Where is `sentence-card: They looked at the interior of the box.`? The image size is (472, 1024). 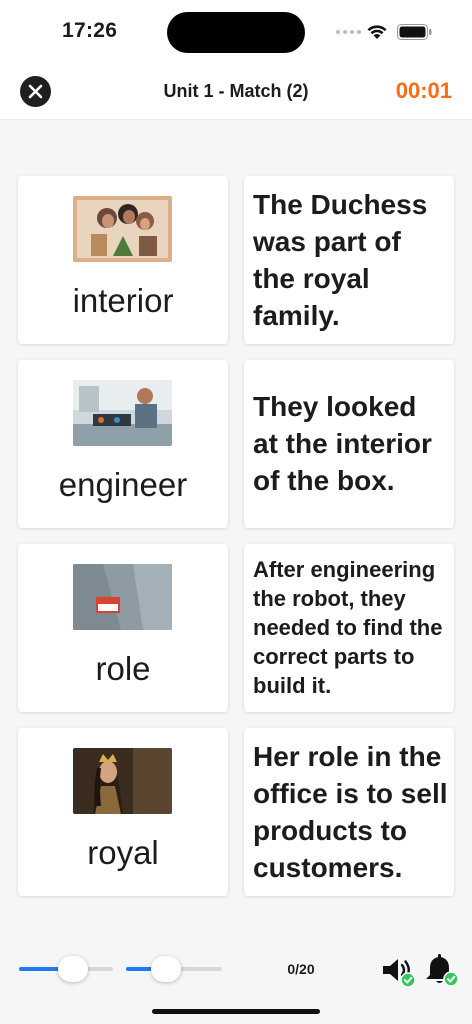 sentence-card: They looked at the interior of the box. is located at coordinates (349, 444).